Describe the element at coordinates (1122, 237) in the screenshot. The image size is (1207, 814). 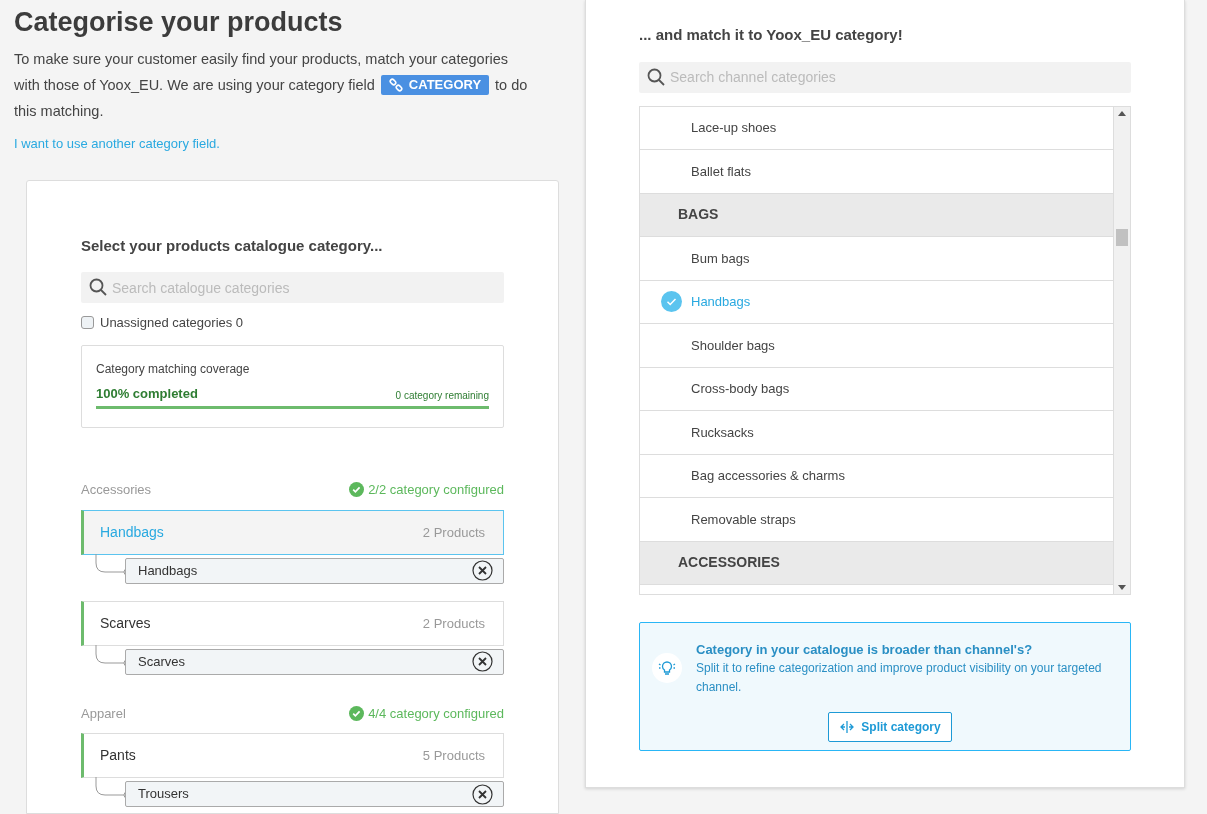
I see `scrollbar-thumb` at that location.